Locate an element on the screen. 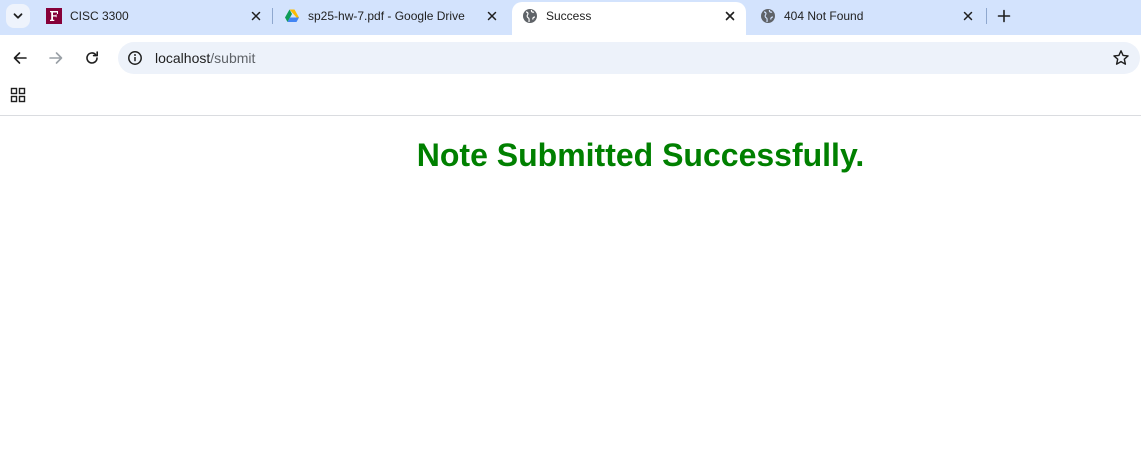 This screenshot has height=463, width=1141. success-heading: Note Submitted Successfully. is located at coordinates (640, 155).